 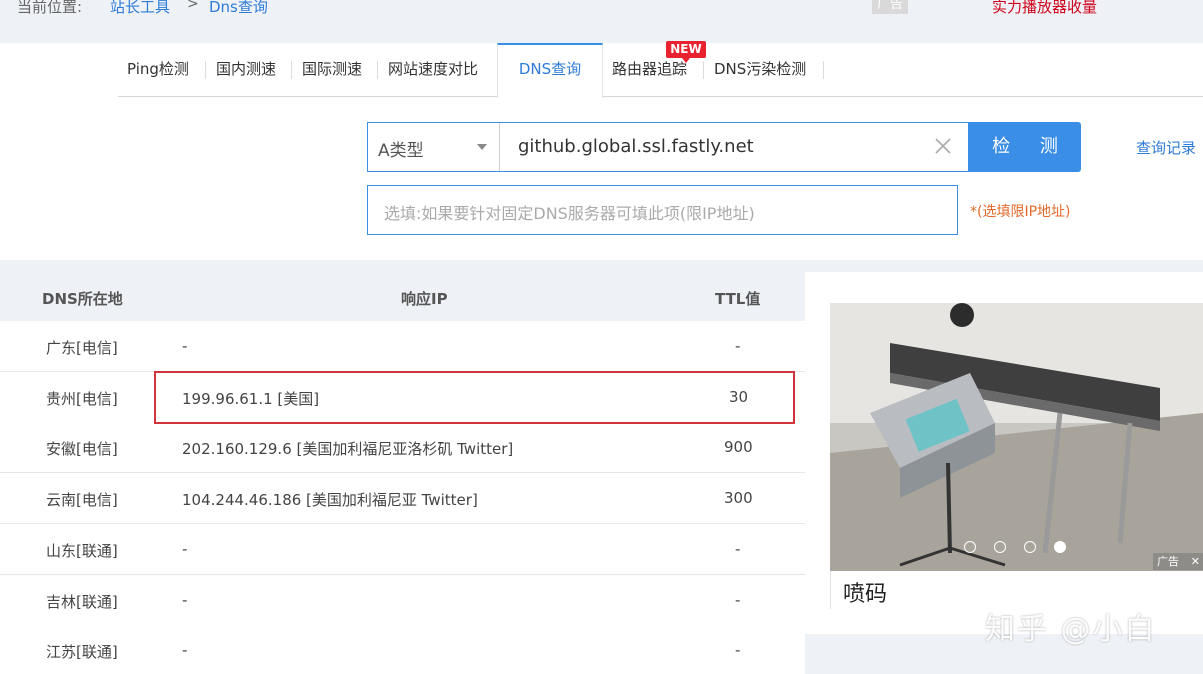 What do you see at coordinates (1168, 561) in the screenshot?
I see `ad-mark-label: 广告` at bounding box center [1168, 561].